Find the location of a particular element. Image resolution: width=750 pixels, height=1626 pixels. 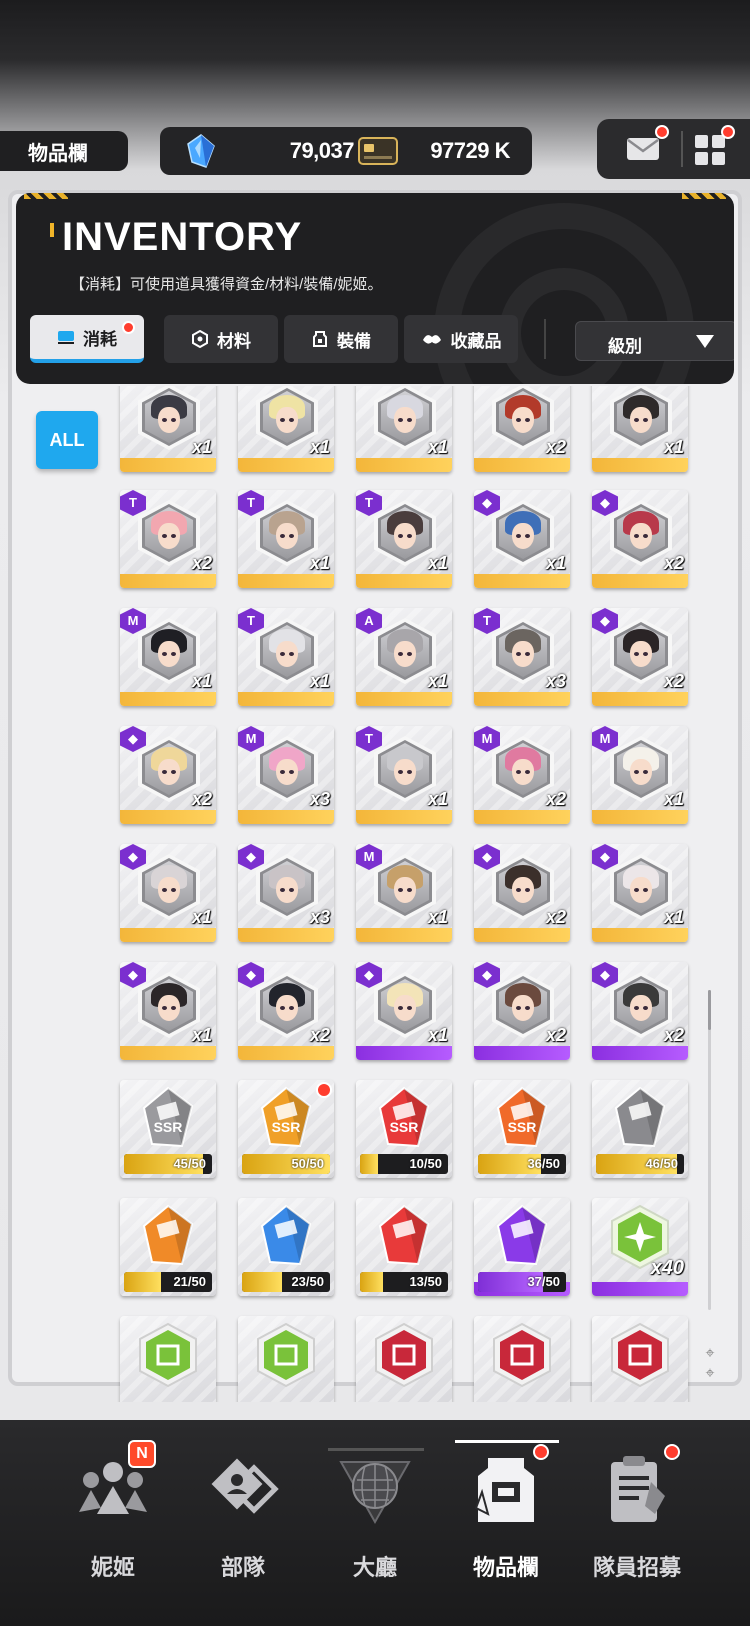

tab-collection: 收藏品 is located at coordinates (461, 339).